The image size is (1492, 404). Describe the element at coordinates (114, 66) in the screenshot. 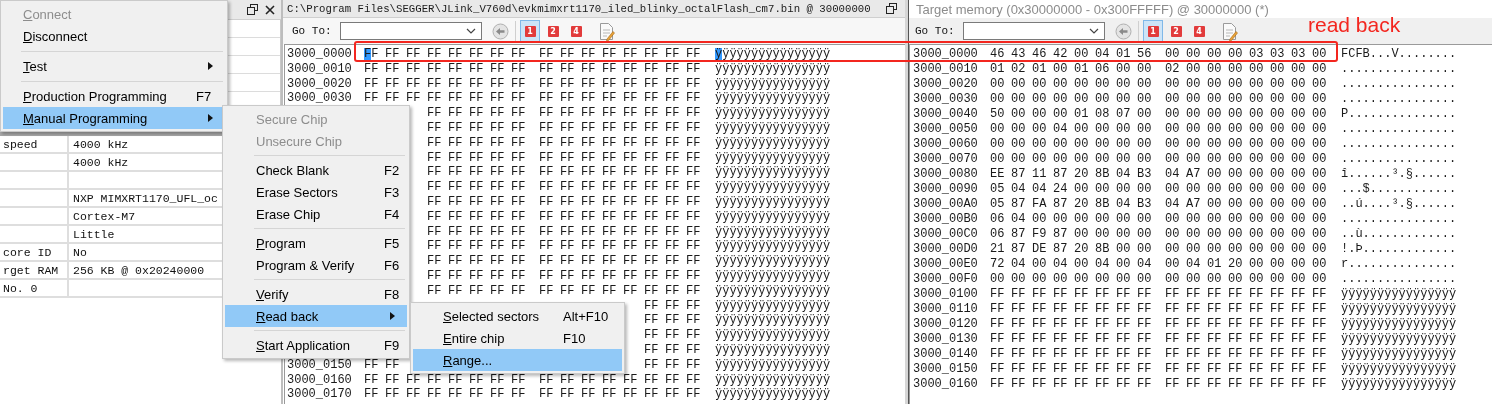

I see `menu-item: Test` at that location.